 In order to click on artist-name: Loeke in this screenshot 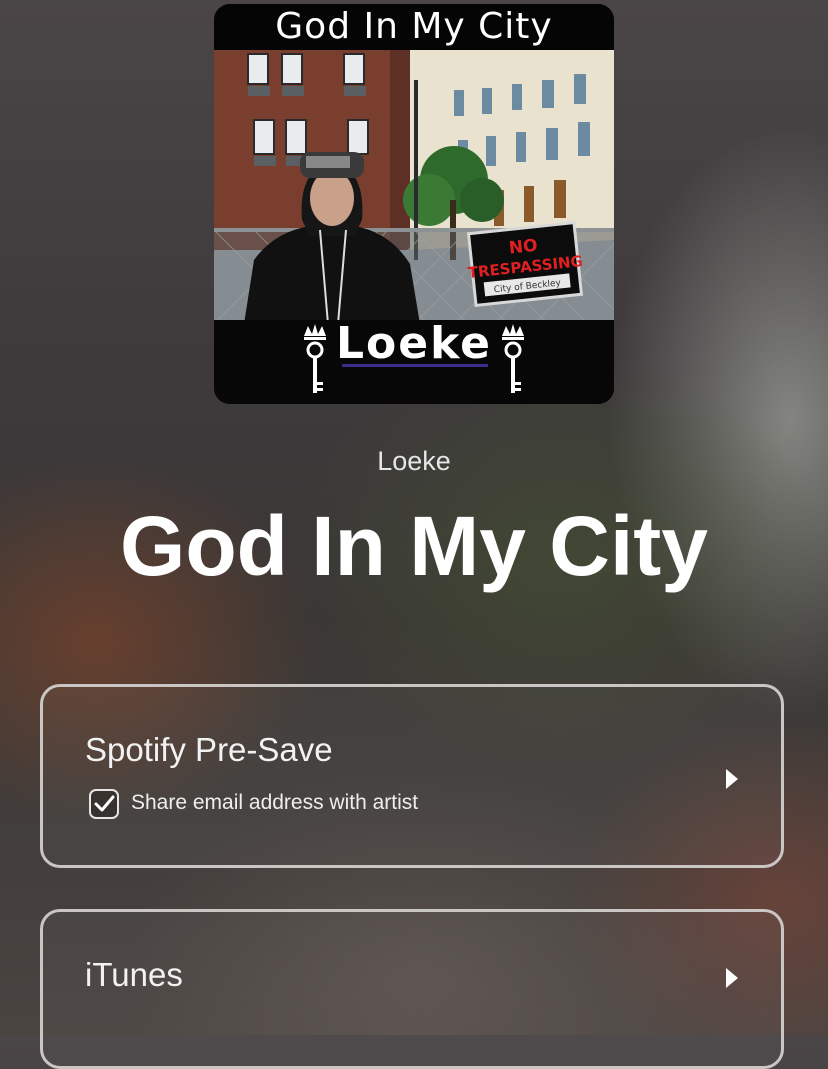, I will do `click(414, 461)`.